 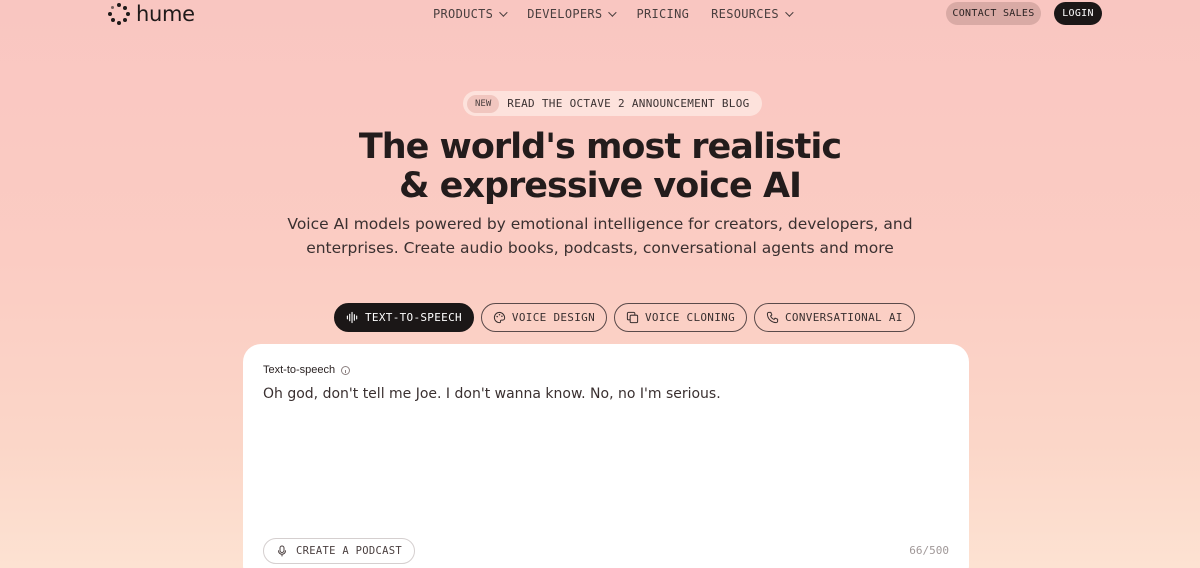 What do you see at coordinates (600, 147) in the screenshot?
I see `hero-title-line1: The world's most realistic` at bounding box center [600, 147].